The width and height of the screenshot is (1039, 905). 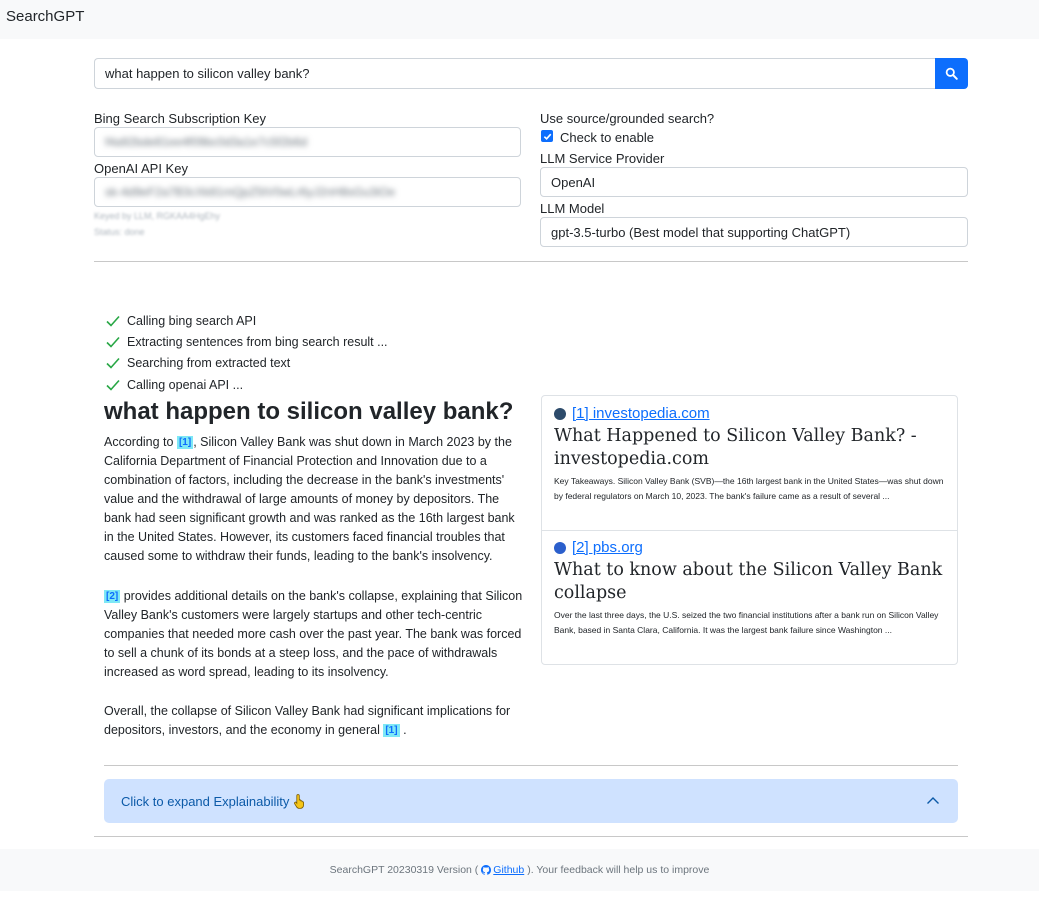 What do you see at coordinates (486, 870) in the screenshot?
I see `github-icon` at bounding box center [486, 870].